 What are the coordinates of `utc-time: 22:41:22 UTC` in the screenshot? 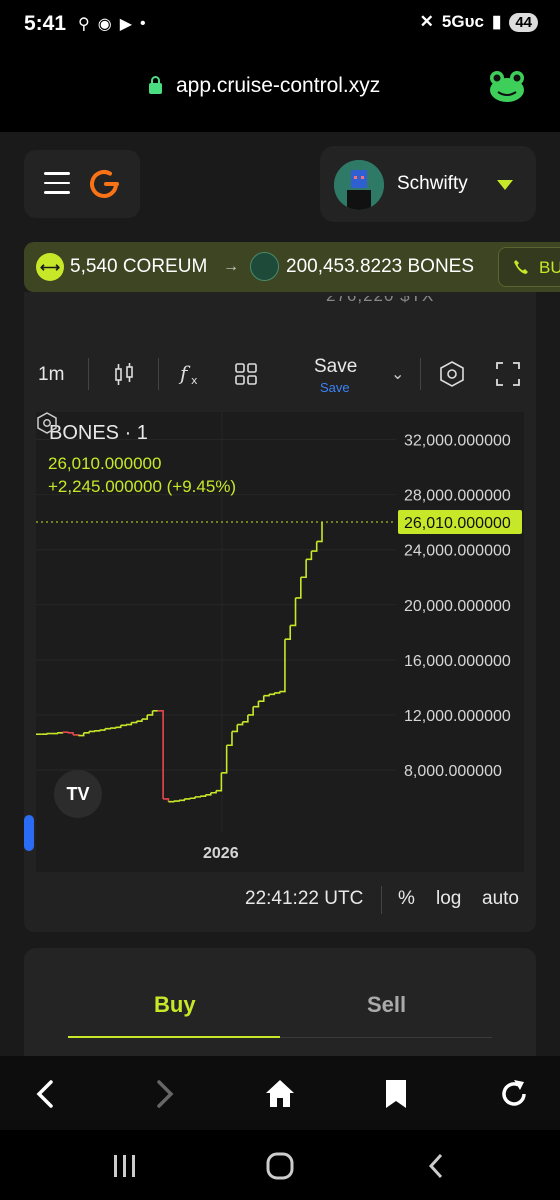 It's located at (304, 899).